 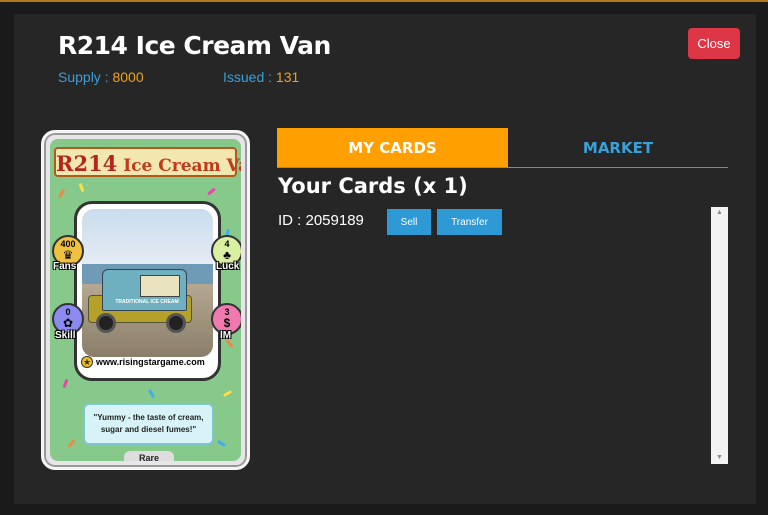 What do you see at coordinates (392, 147) in the screenshot?
I see `tab-my-cards: MY CARDS` at bounding box center [392, 147].